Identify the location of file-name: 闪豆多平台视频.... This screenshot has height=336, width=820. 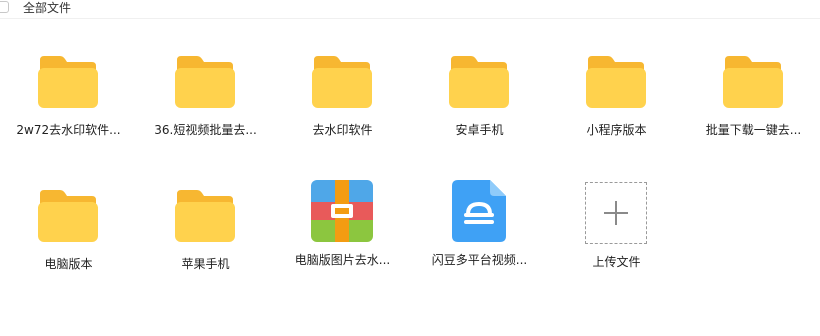
(479, 260).